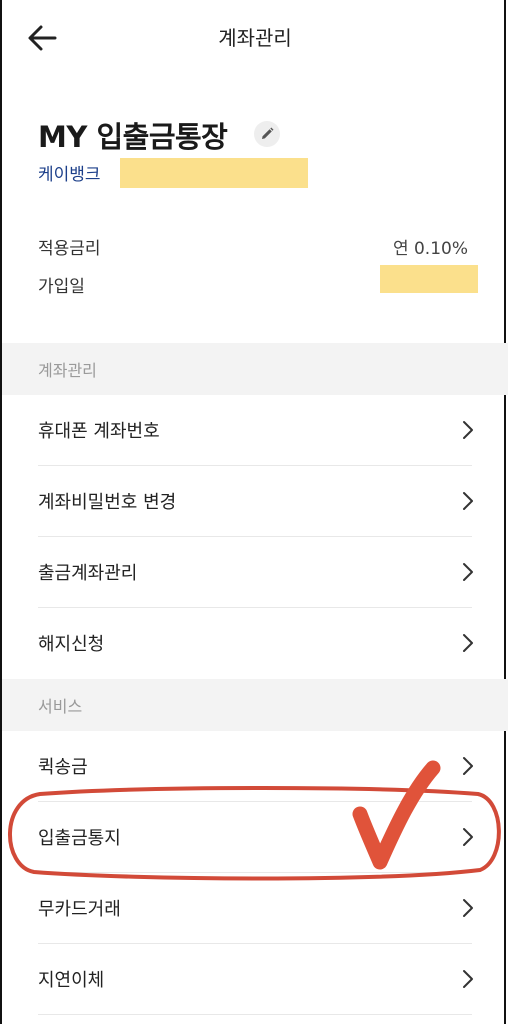  Describe the element at coordinates (88, 573) in the screenshot. I see `menu-item-label: 출금계좌관리` at that location.